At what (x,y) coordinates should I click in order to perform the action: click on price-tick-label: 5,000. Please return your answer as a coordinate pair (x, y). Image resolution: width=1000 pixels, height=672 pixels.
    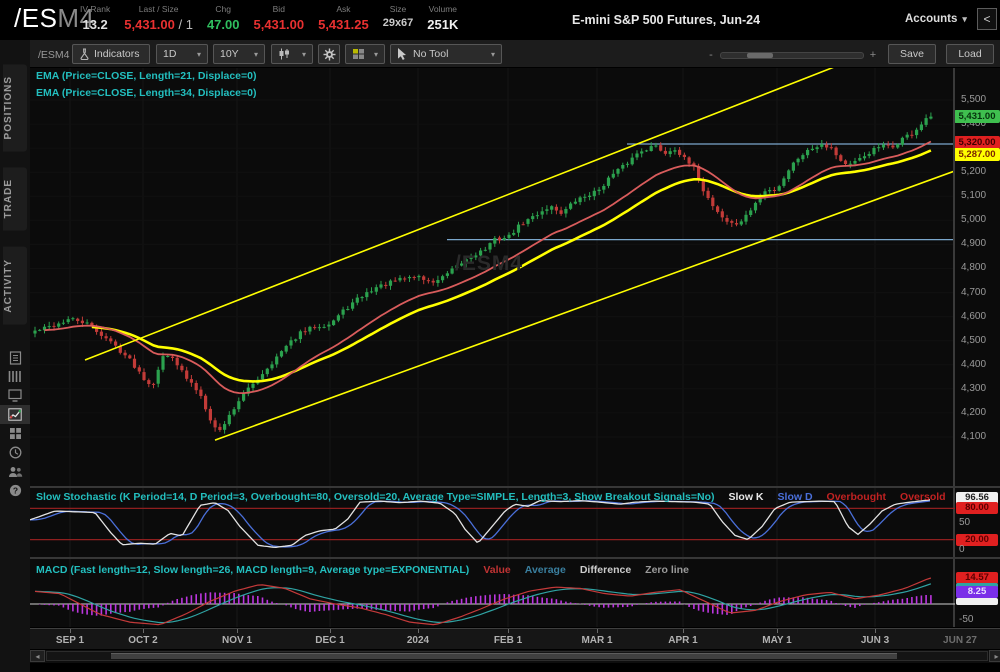
    Looking at the image, I should click on (974, 220).